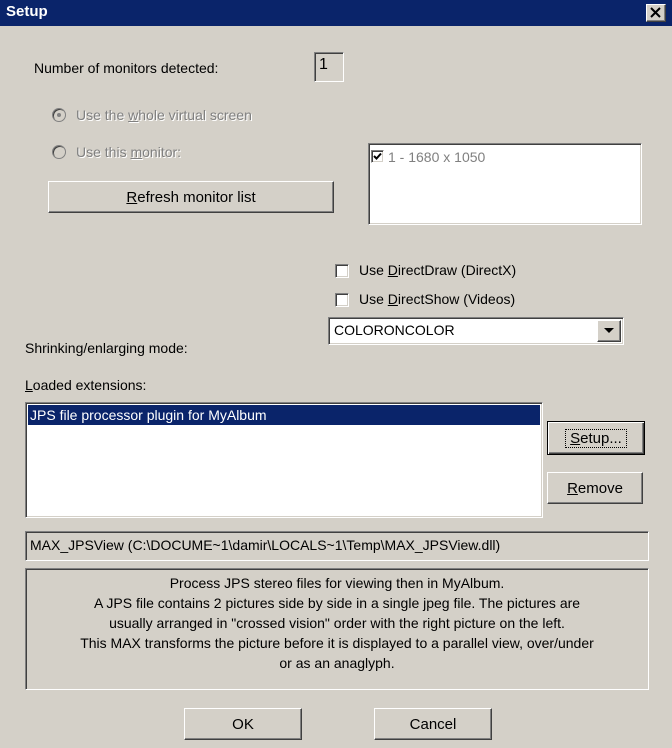 This screenshot has width=672, height=748. I want to click on shrink-mode-value: COLORONCOLOR, so click(394, 330).